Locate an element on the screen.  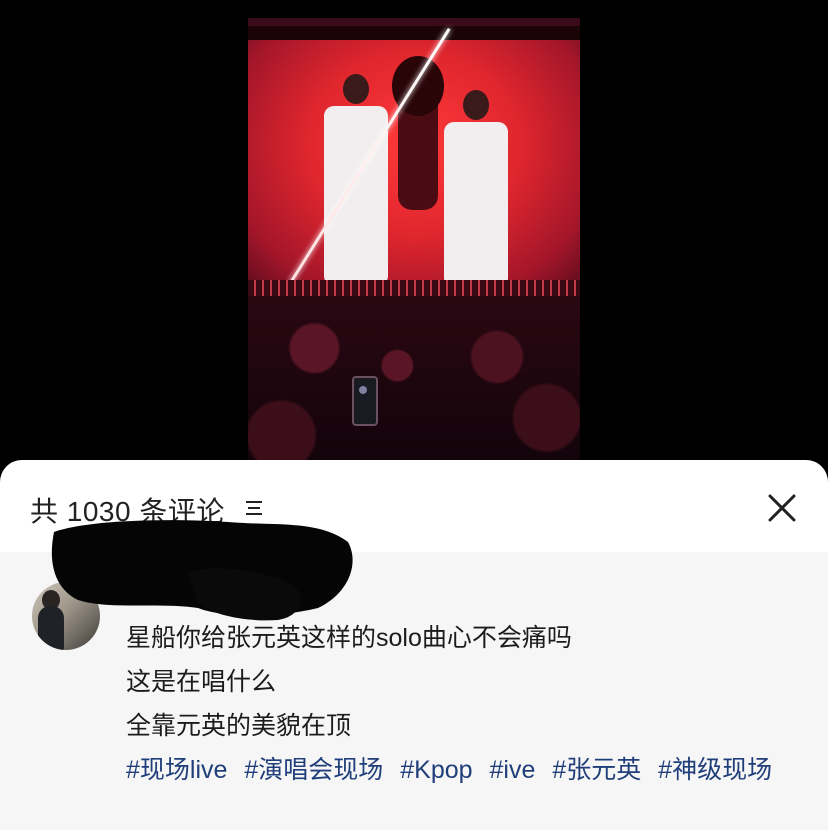
close-button is located at coordinates (782, 508).